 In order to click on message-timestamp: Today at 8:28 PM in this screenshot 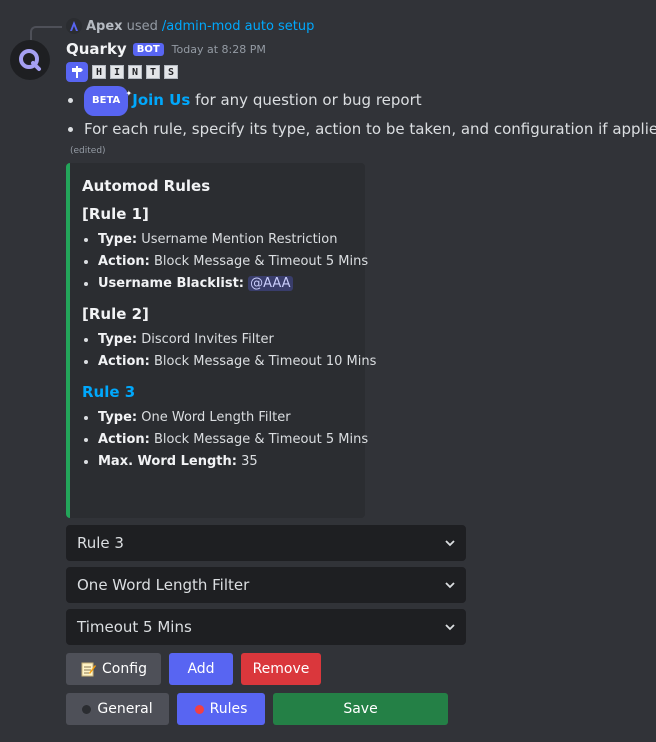, I will do `click(219, 49)`.